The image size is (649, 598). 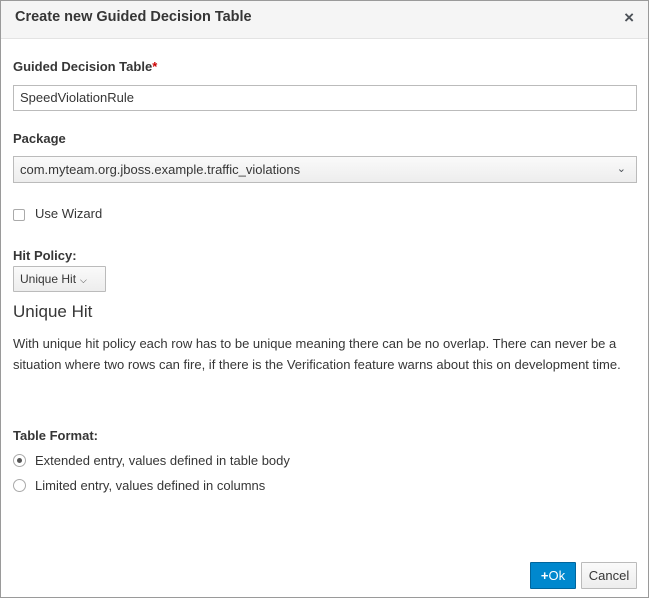 What do you see at coordinates (69, 213) in the screenshot?
I see `use-wizard-label: Use Wizard` at bounding box center [69, 213].